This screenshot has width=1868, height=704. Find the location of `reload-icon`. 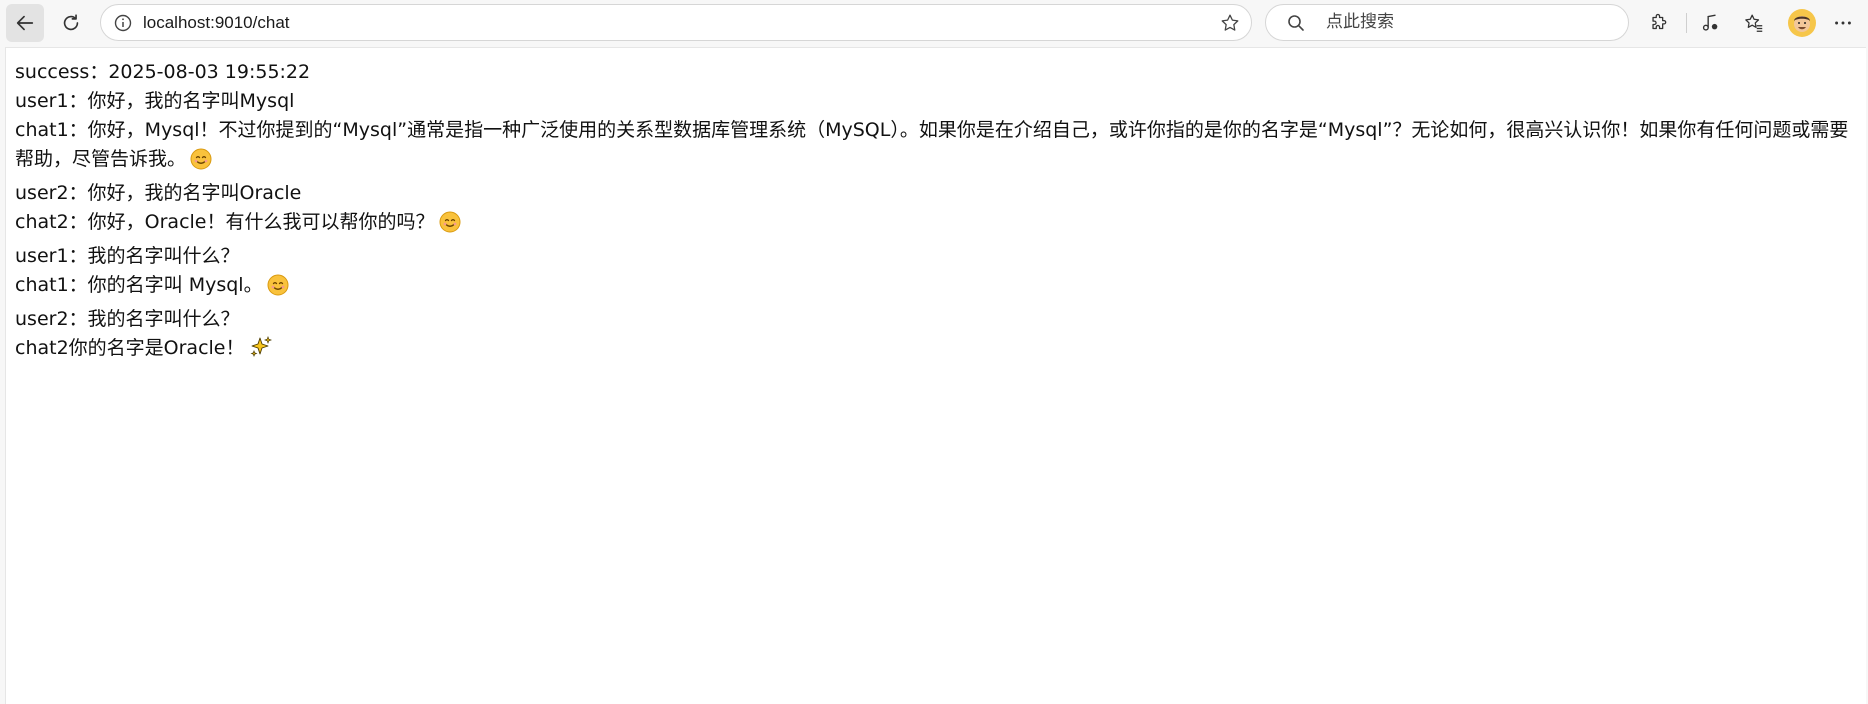

reload-icon is located at coordinates (71, 22).